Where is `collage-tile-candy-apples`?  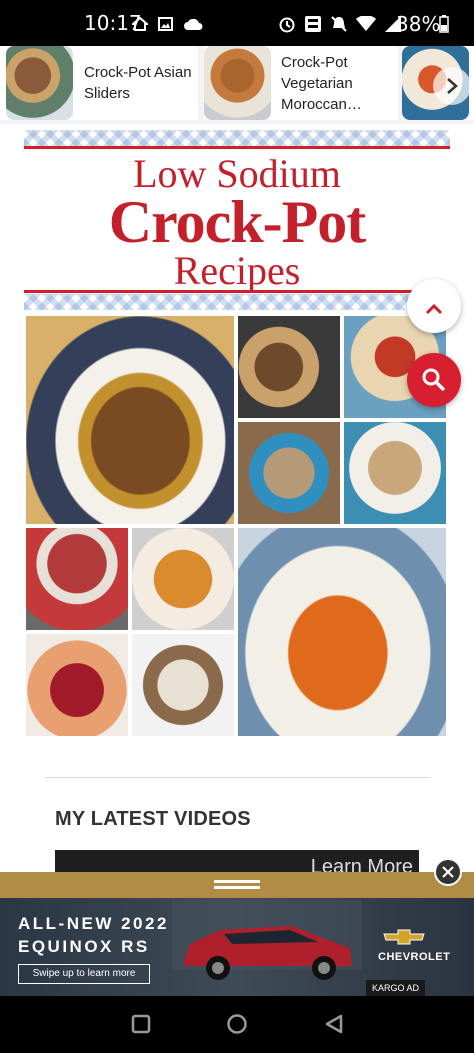
collage-tile-candy-apples is located at coordinates (77, 685).